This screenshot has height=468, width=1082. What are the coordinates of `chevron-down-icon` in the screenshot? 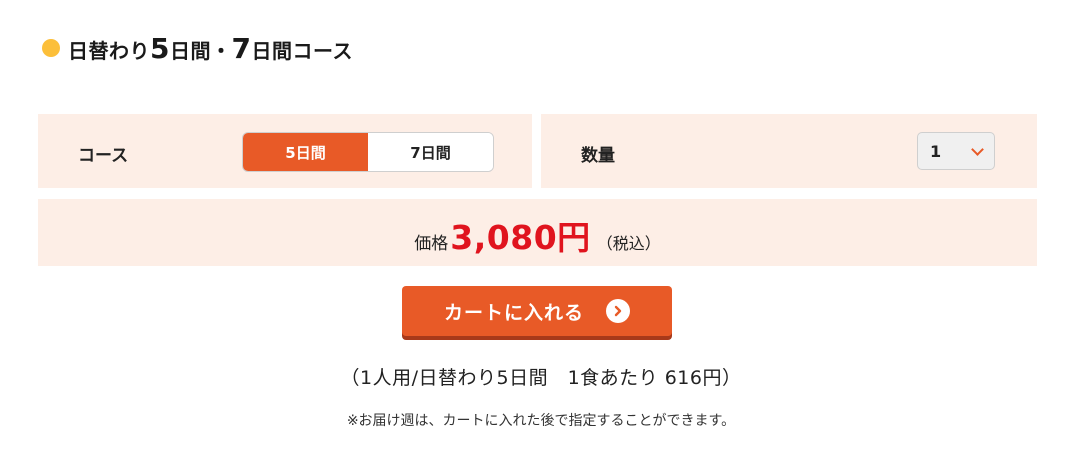 It's located at (977, 149).